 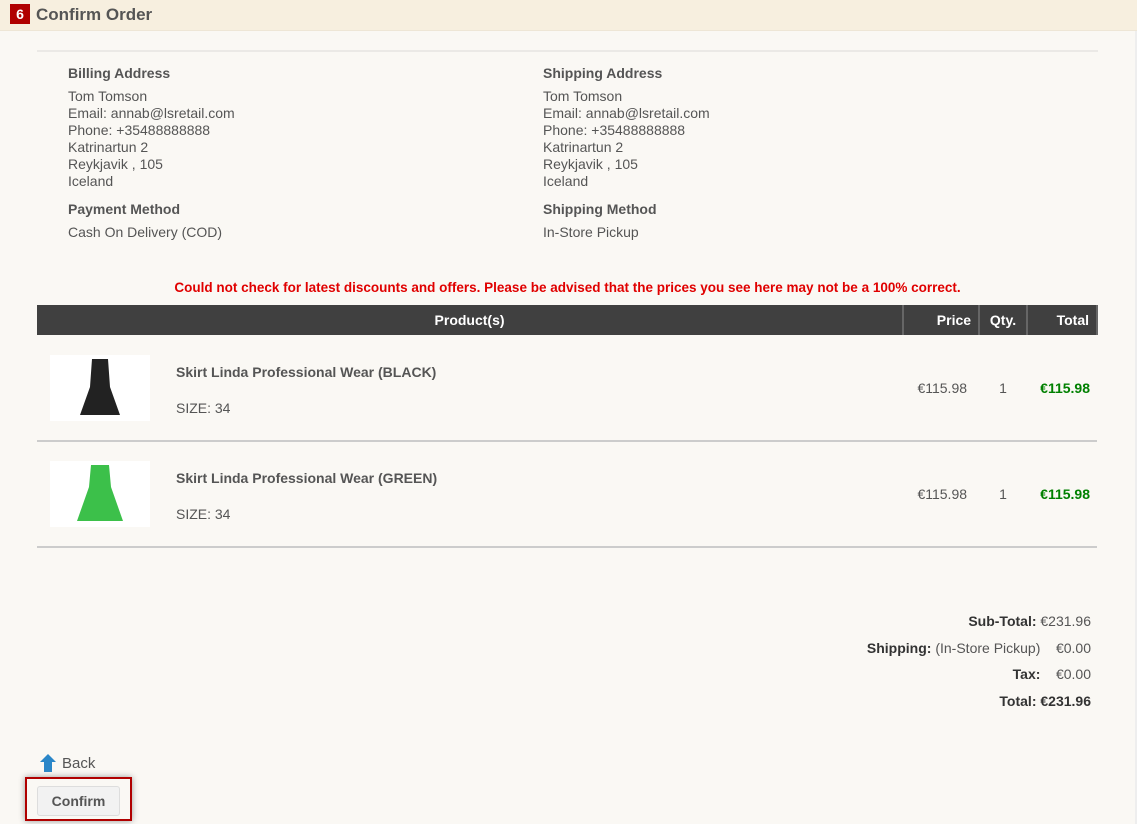 I want to click on payment-heading: Payment Method, so click(x=124, y=209).